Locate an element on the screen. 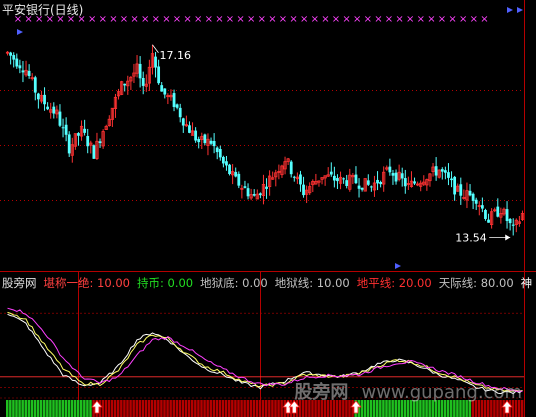 This screenshot has height=417, width=536. watermark-cn: 股旁网 is located at coordinates (321, 392).